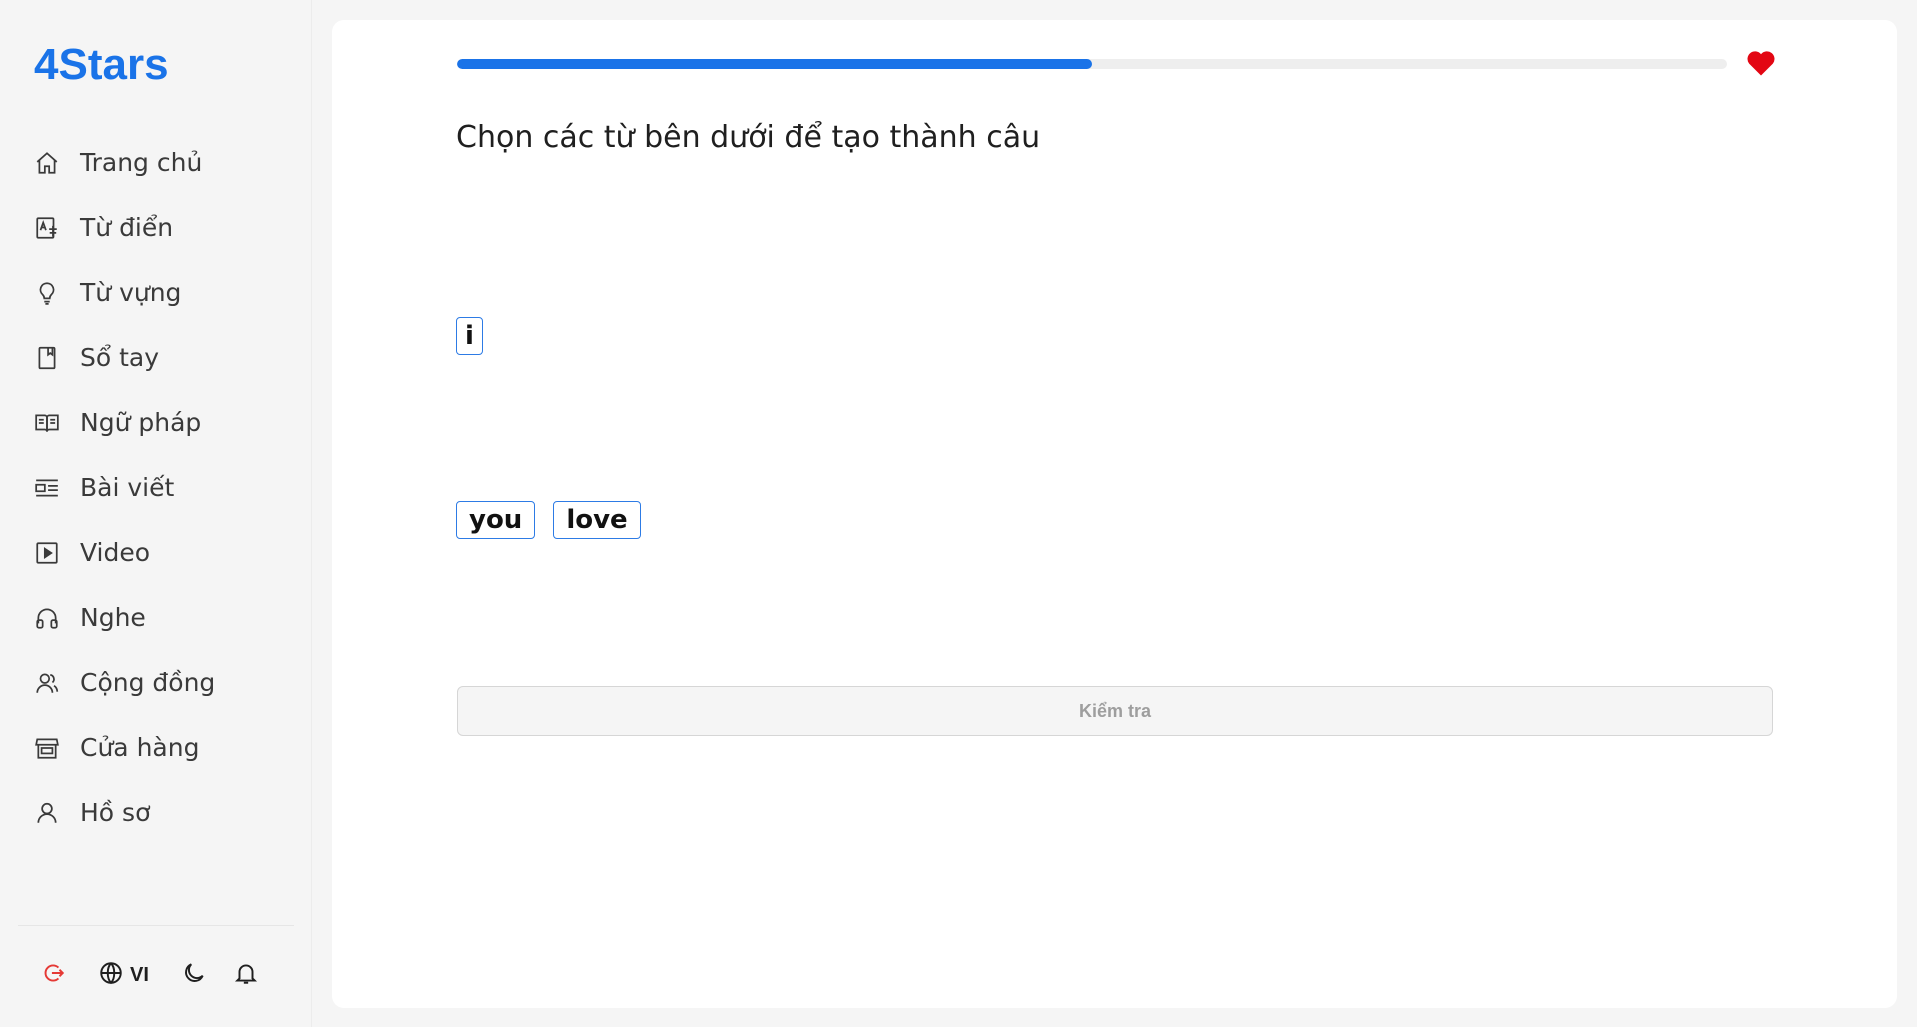 The width and height of the screenshot is (1917, 1027). I want to click on app-logo: 4Stars, so click(101, 65).